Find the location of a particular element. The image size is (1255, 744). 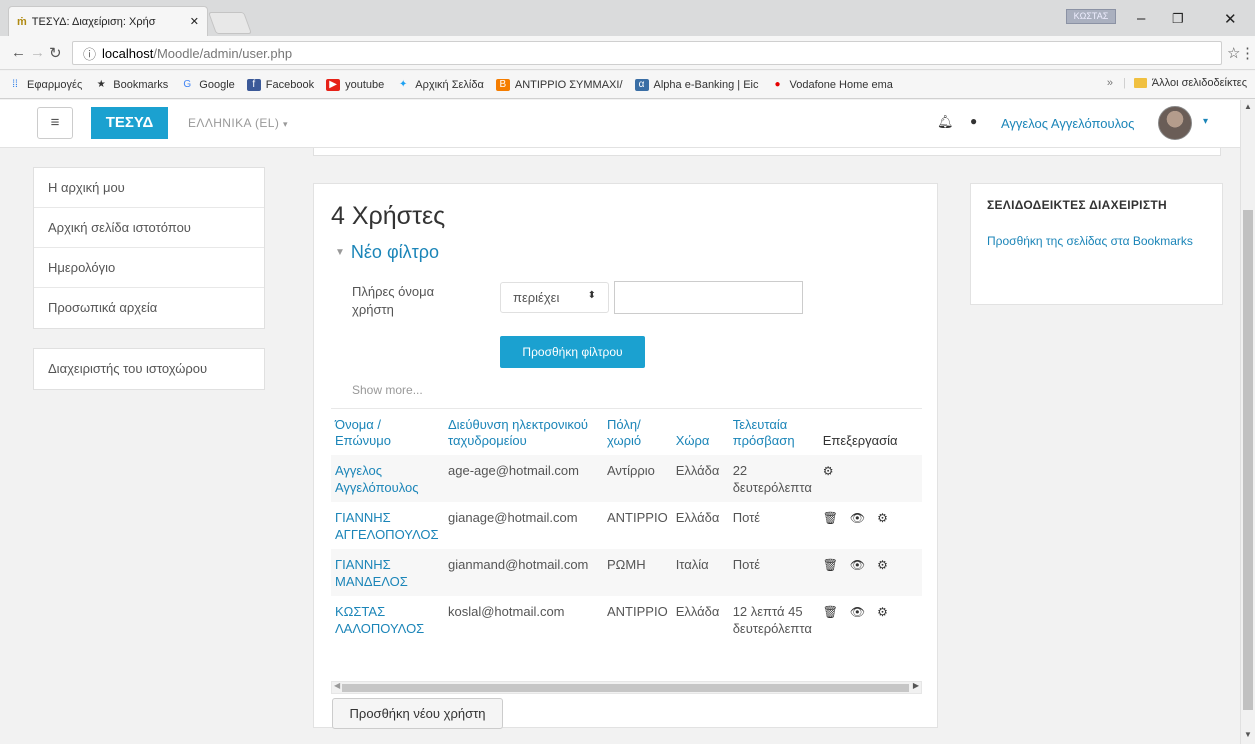

bookmark-star-icon: ☆ is located at coordinates (1233, 53).